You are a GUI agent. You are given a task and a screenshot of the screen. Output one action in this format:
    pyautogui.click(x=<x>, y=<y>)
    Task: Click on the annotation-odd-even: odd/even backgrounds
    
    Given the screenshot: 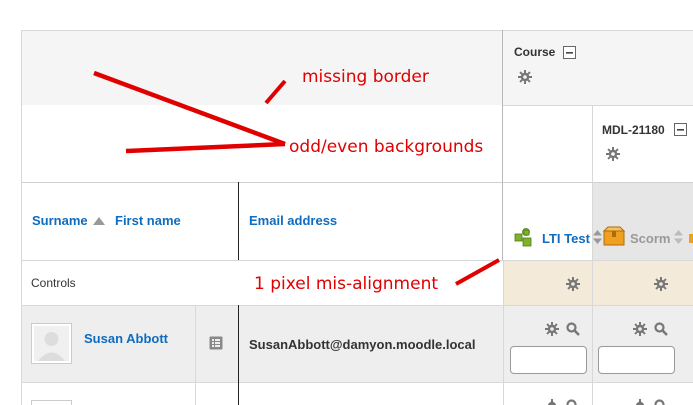 What is the action you would take?
    pyautogui.click(x=386, y=147)
    